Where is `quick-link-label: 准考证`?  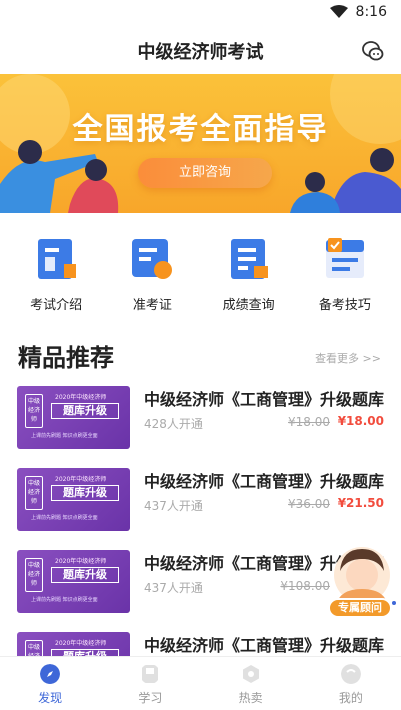
quick-link-label: 准考证 is located at coordinates (152, 305).